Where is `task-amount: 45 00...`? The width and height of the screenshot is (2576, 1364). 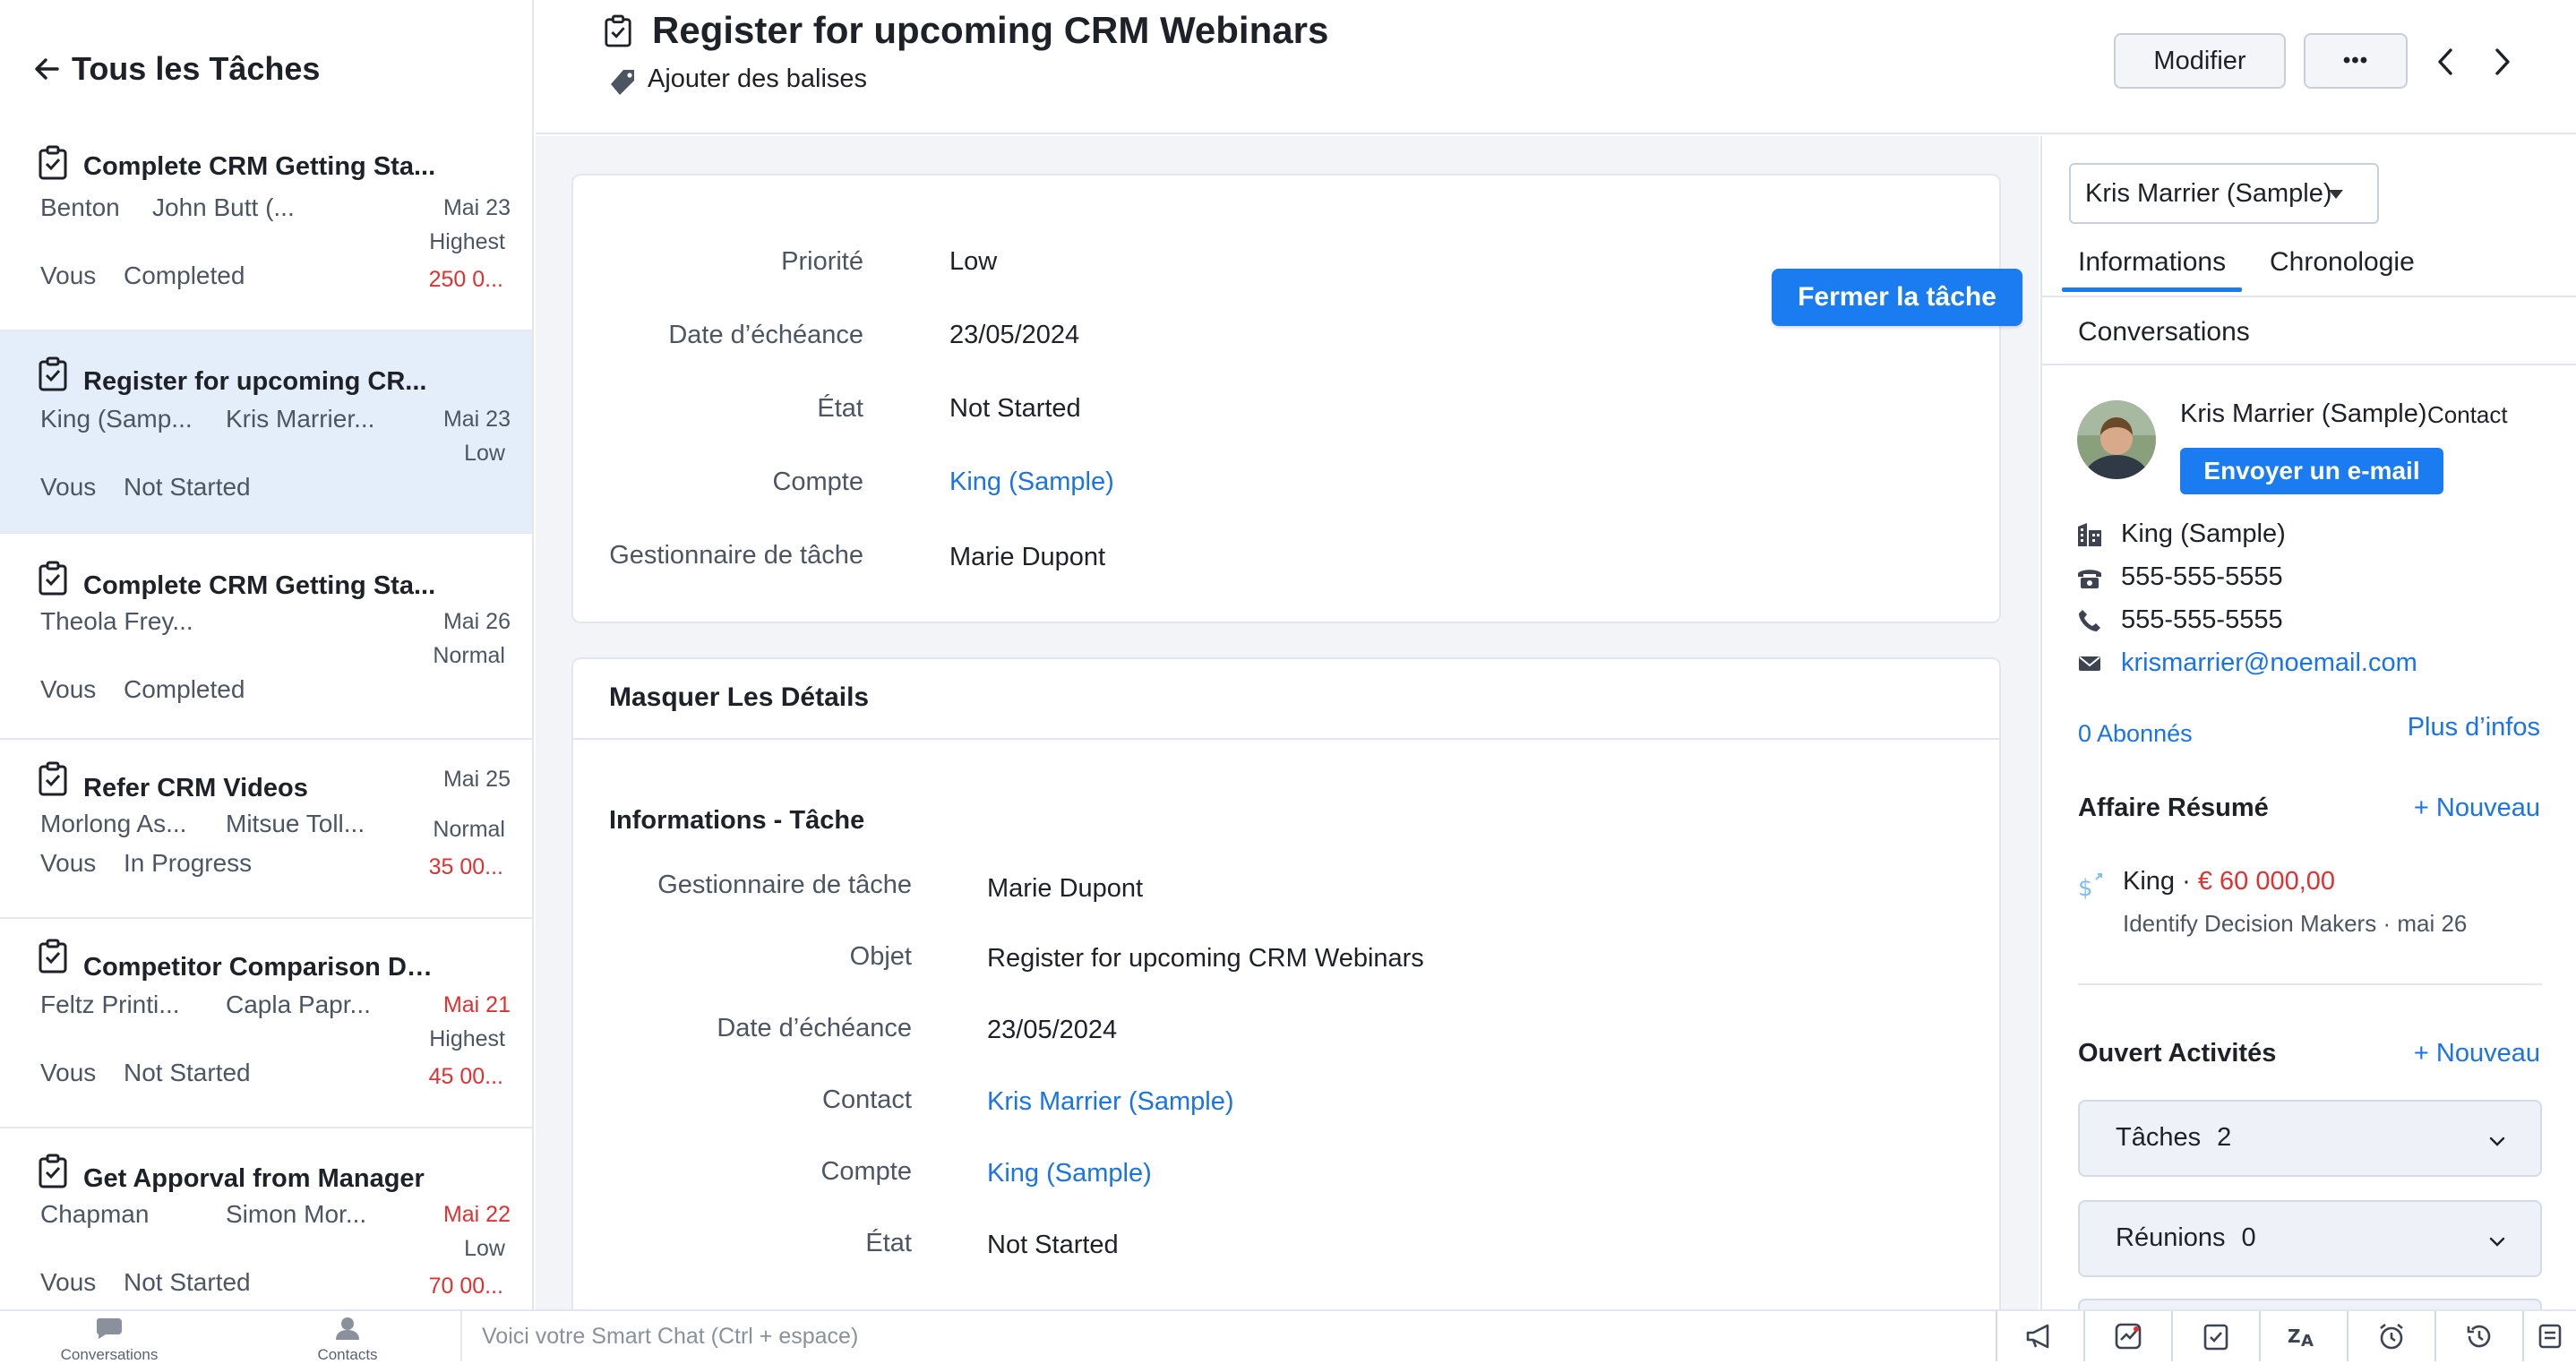 task-amount: 45 00... is located at coordinates (465, 1076).